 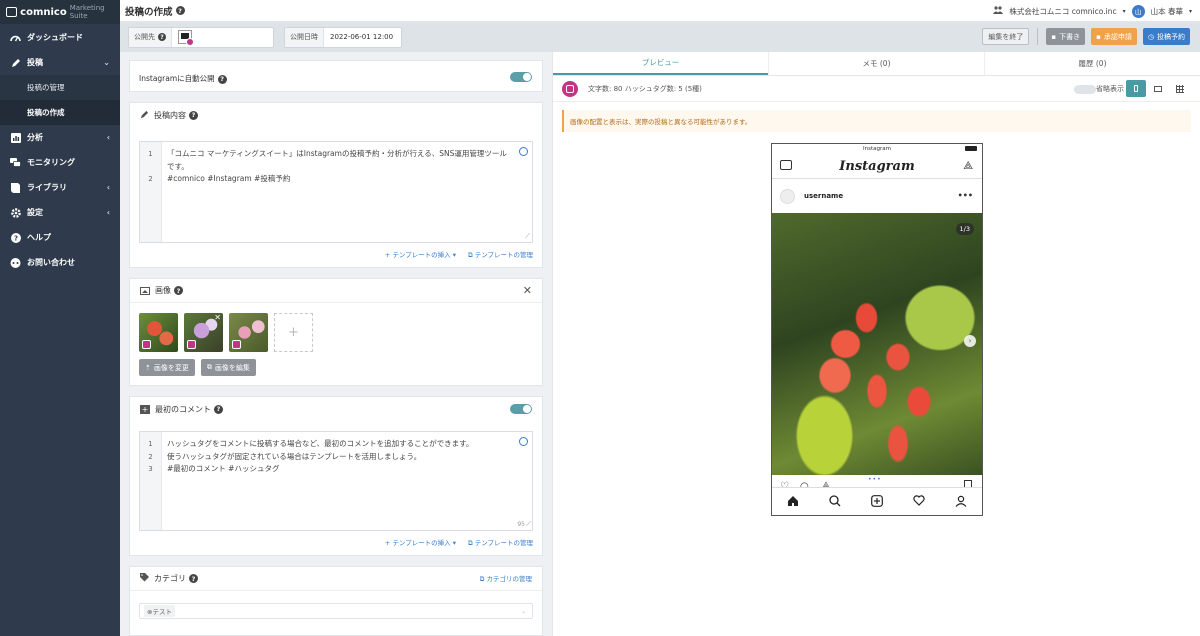 I want to click on sidebar-item-settings: 設定 ‹, so click(x=60, y=212).